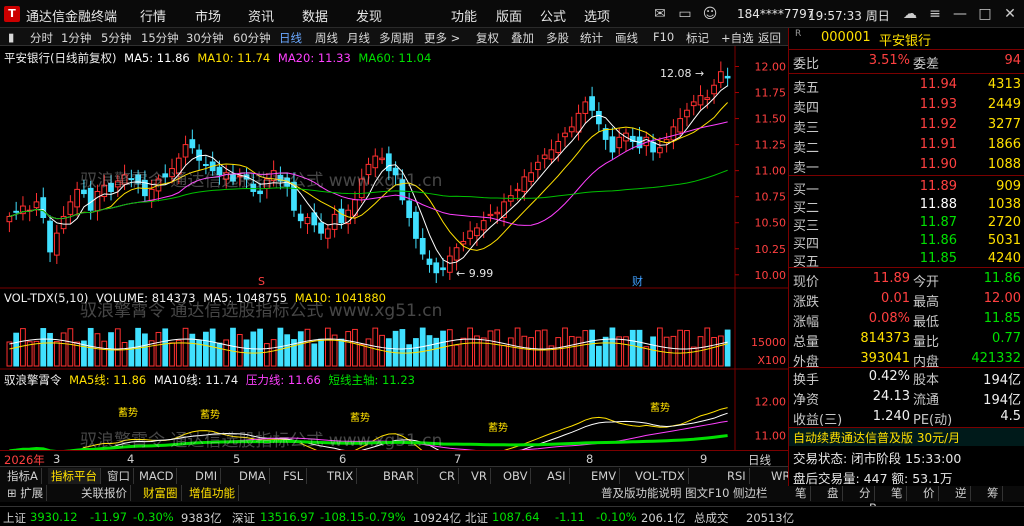 The width and height of the screenshot is (1024, 526). I want to click on side-shortcut-0: 笔, so click(801, 493).